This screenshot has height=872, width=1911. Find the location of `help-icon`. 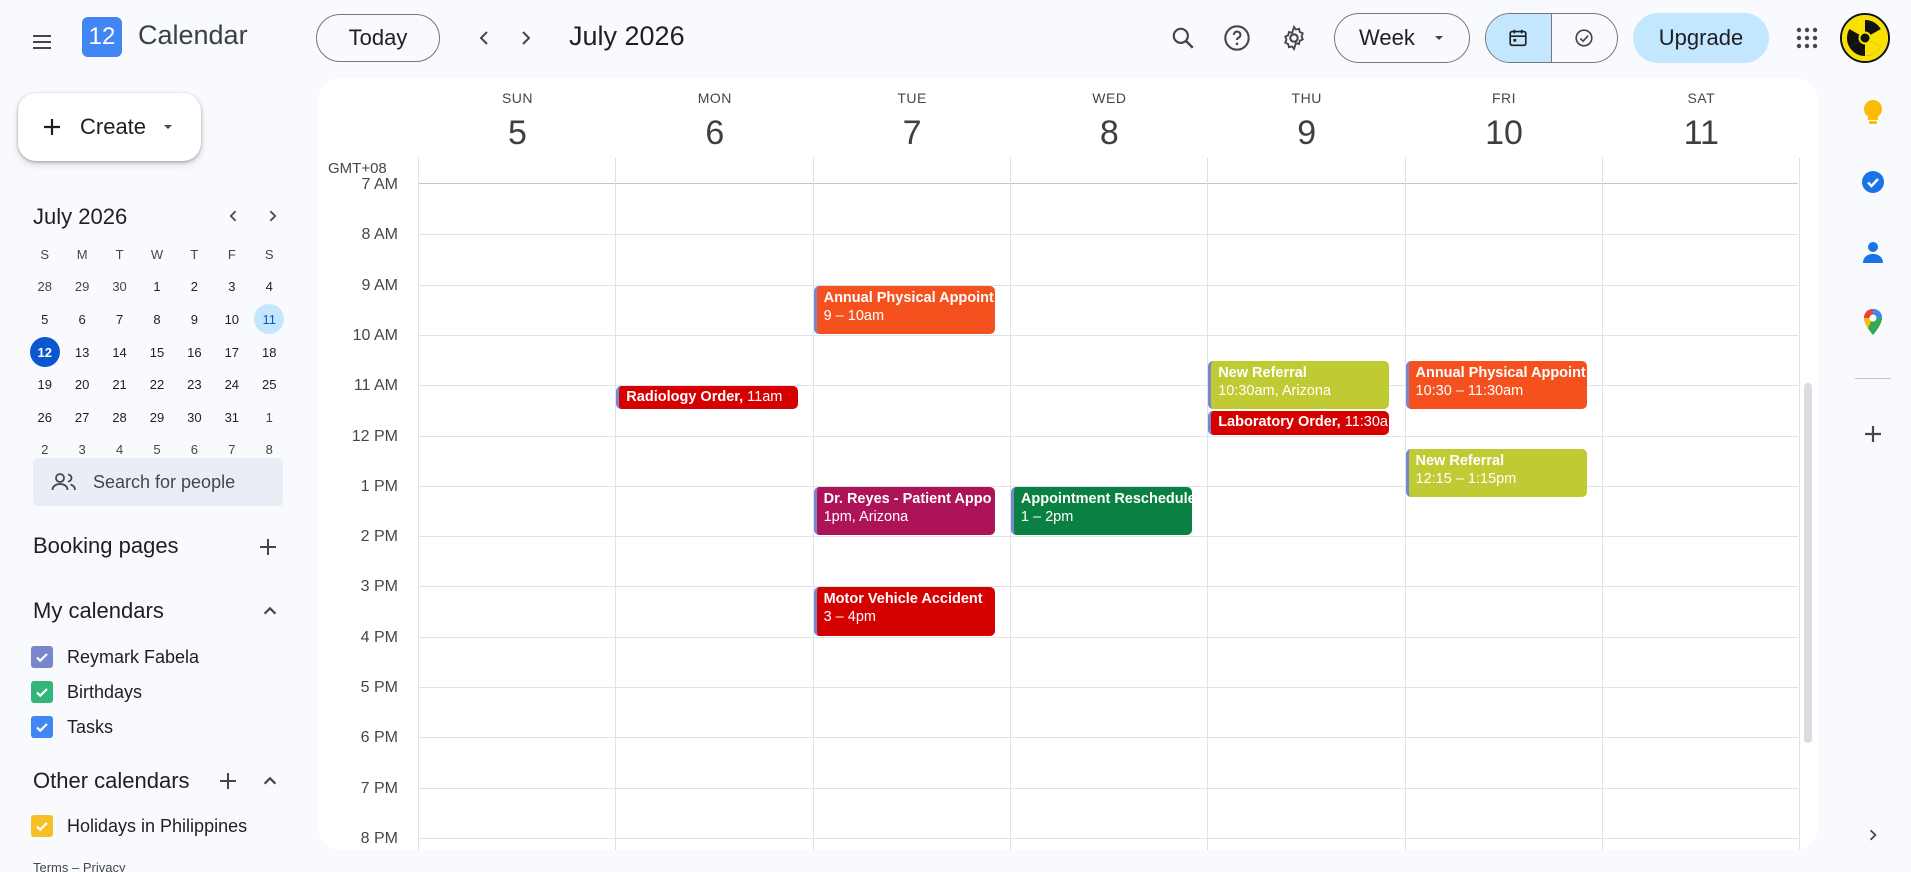

help-icon is located at coordinates (1237, 38).